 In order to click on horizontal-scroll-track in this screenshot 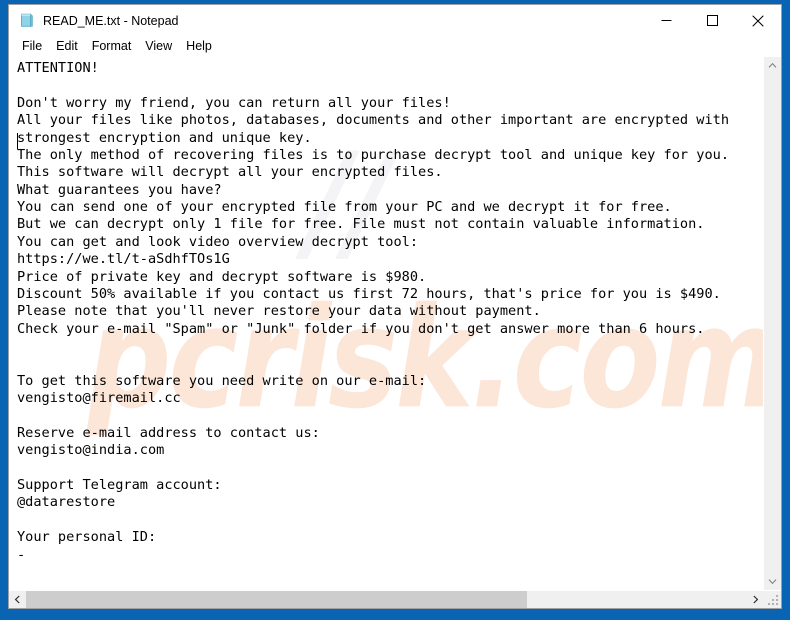, I will do `click(386, 599)`.